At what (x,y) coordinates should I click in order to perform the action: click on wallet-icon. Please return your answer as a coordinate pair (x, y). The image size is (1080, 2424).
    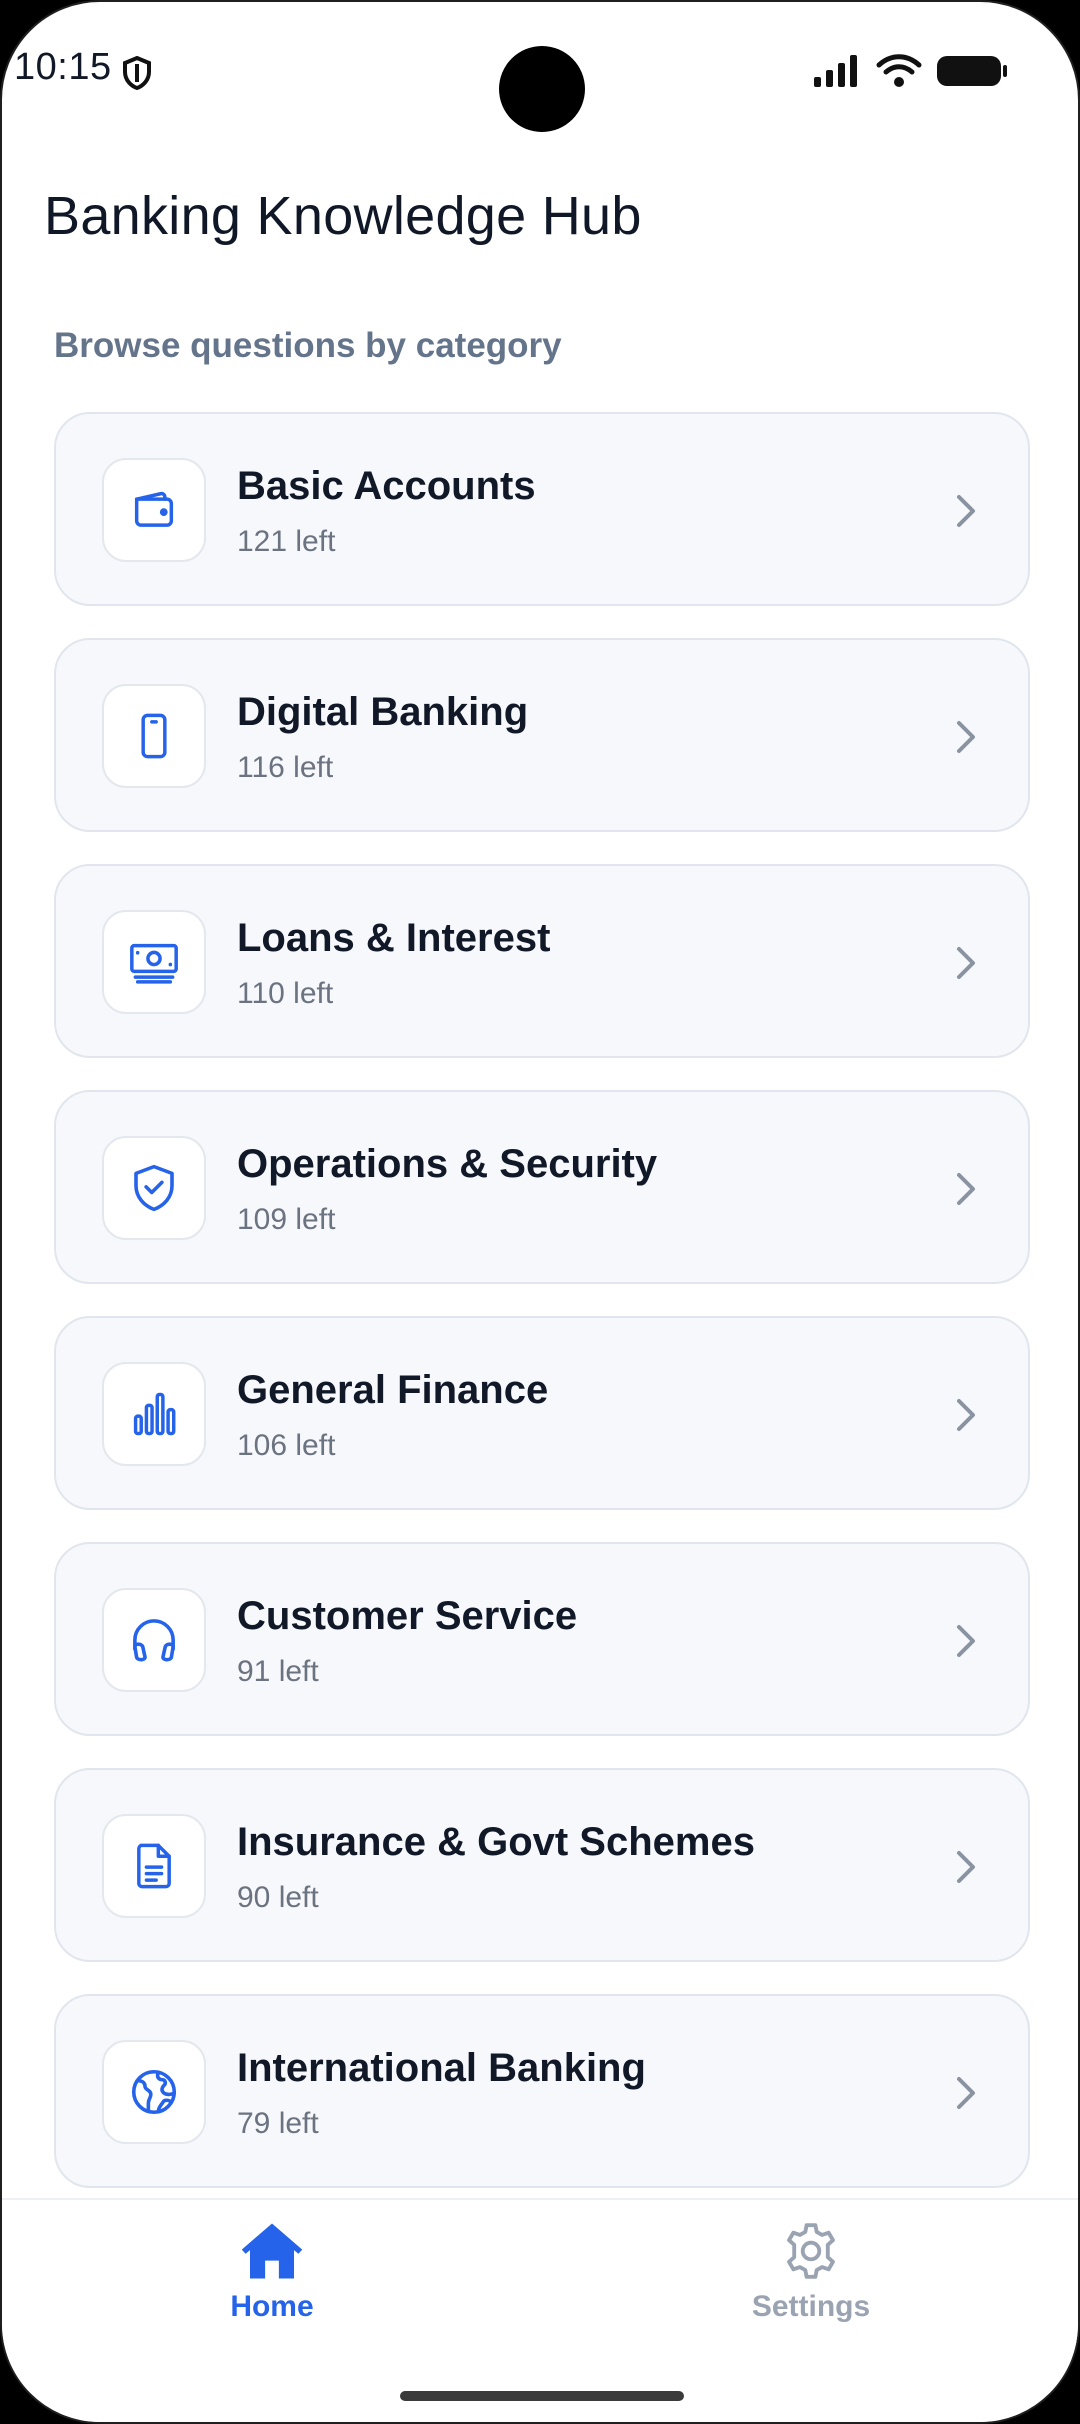
    Looking at the image, I should click on (154, 510).